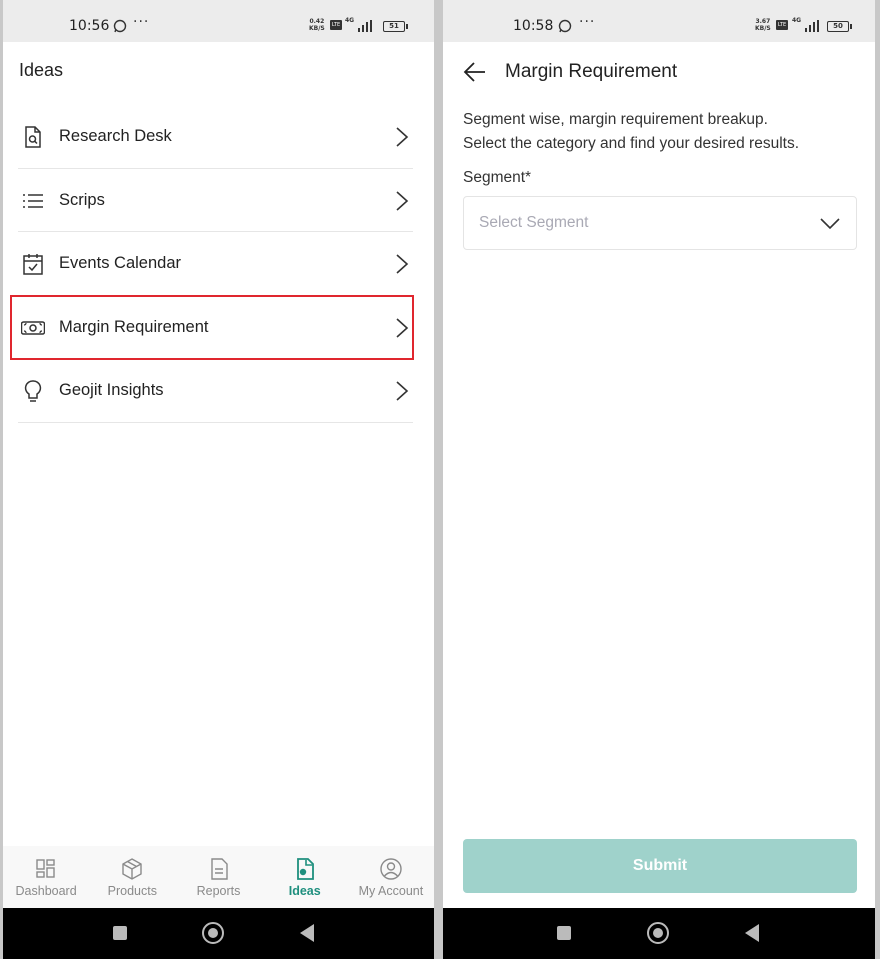  I want to click on segment-select: Select Segment, so click(660, 223).